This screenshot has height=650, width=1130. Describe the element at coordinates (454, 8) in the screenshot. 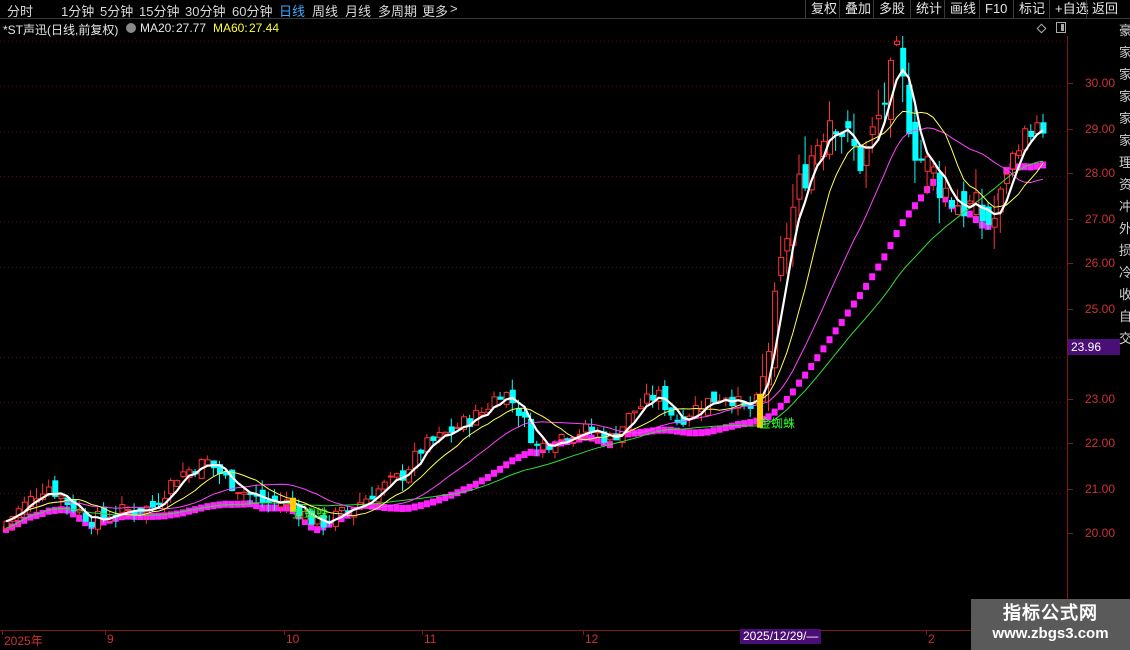

I see `chevron-right-icon: >` at that location.